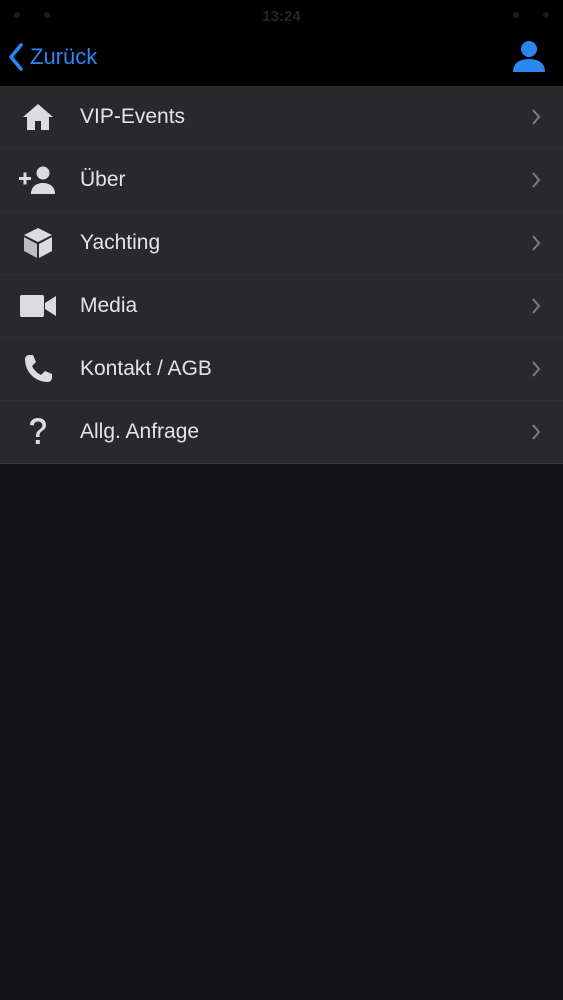 The width and height of the screenshot is (563, 1000). I want to click on status-bar: 13:24, so click(281, 15).